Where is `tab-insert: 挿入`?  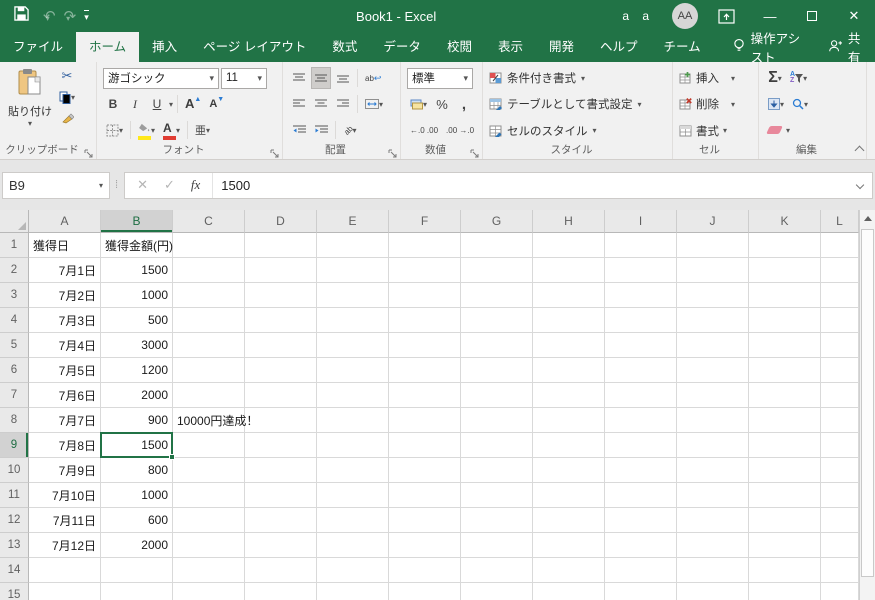
tab-insert: 挿入 is located at coordinates (164, 47).